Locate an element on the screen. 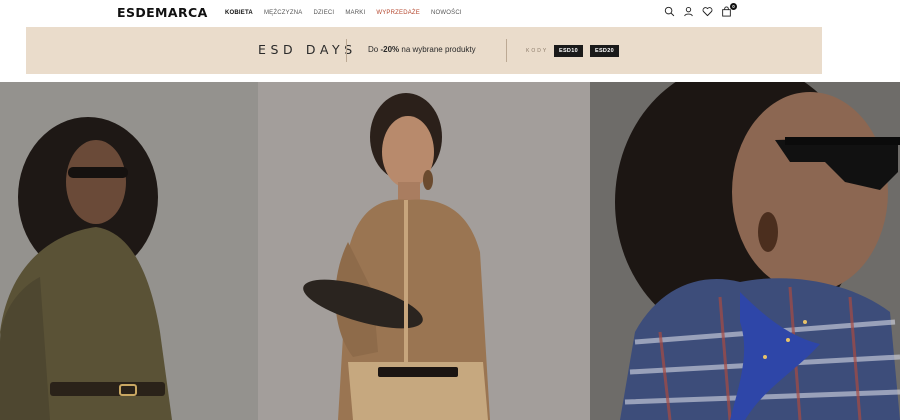  heart-icon is located at coordinates (707, 11).